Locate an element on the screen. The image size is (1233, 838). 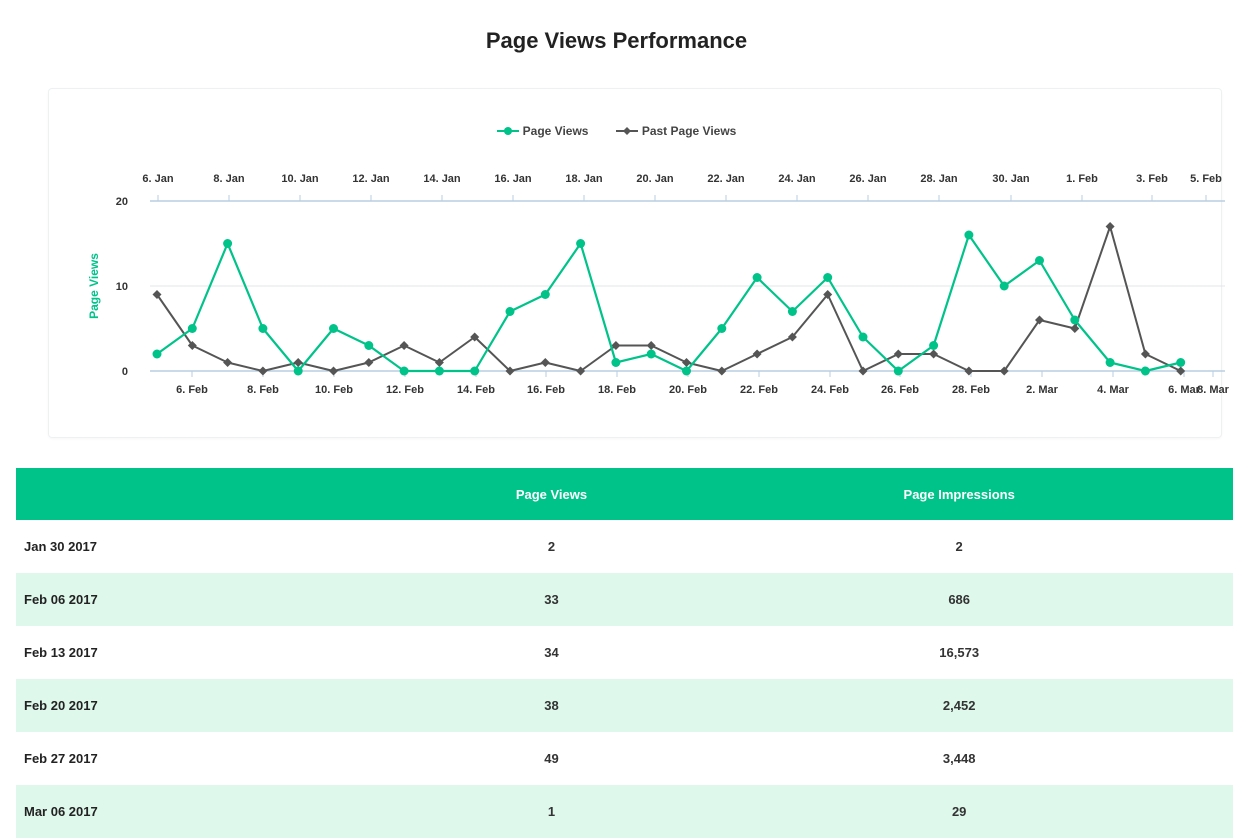
y-tick-label: 10 is located at coordinates (122, 287).